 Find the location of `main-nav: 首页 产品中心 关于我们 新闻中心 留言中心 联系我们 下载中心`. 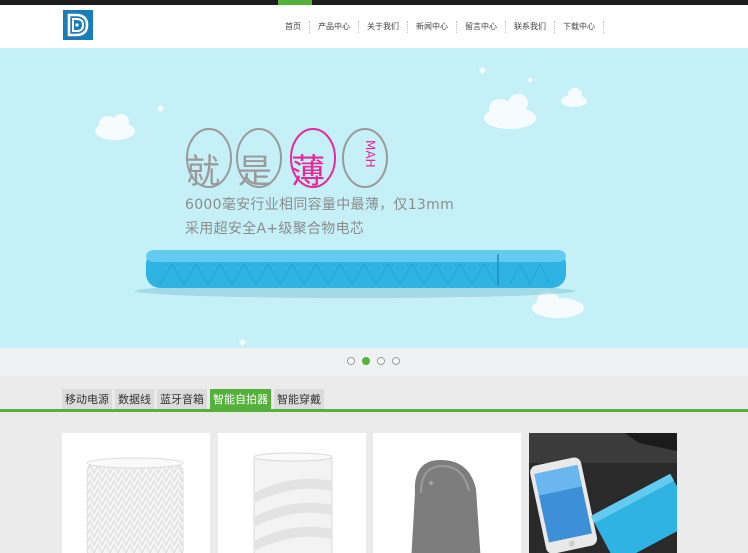

main-nav: 首页 产品中心 关于我们 新闻中心 留言中心 联系我们 下载中心 is located at coordinates (440, 27).